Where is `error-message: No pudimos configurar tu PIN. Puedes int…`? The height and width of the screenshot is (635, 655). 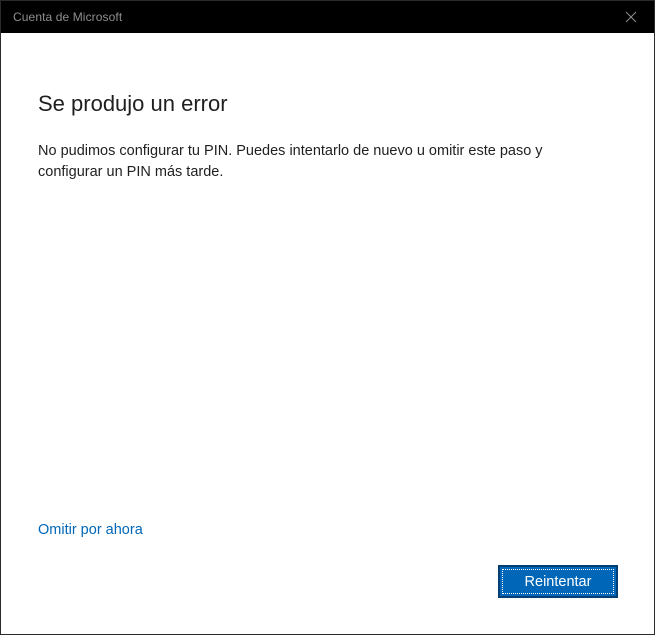 error-message: No pudimos configurar tu PIN. Puedes int… is located at coordinates (290, 161).